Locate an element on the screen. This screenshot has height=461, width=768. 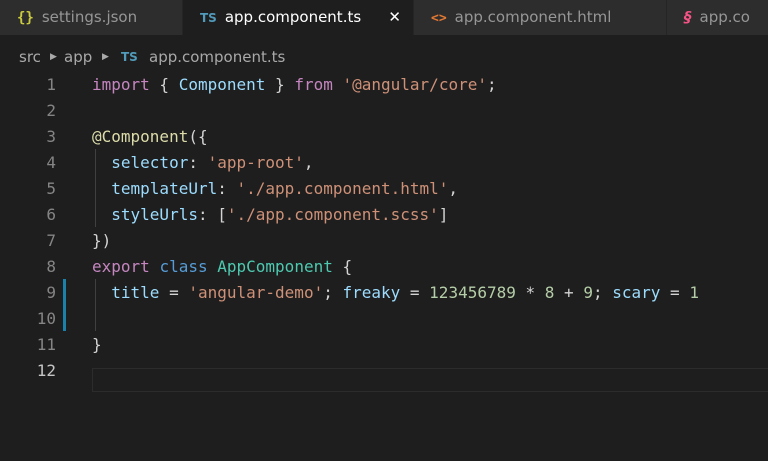
code-text: }) is located at coordinates (101, 241).